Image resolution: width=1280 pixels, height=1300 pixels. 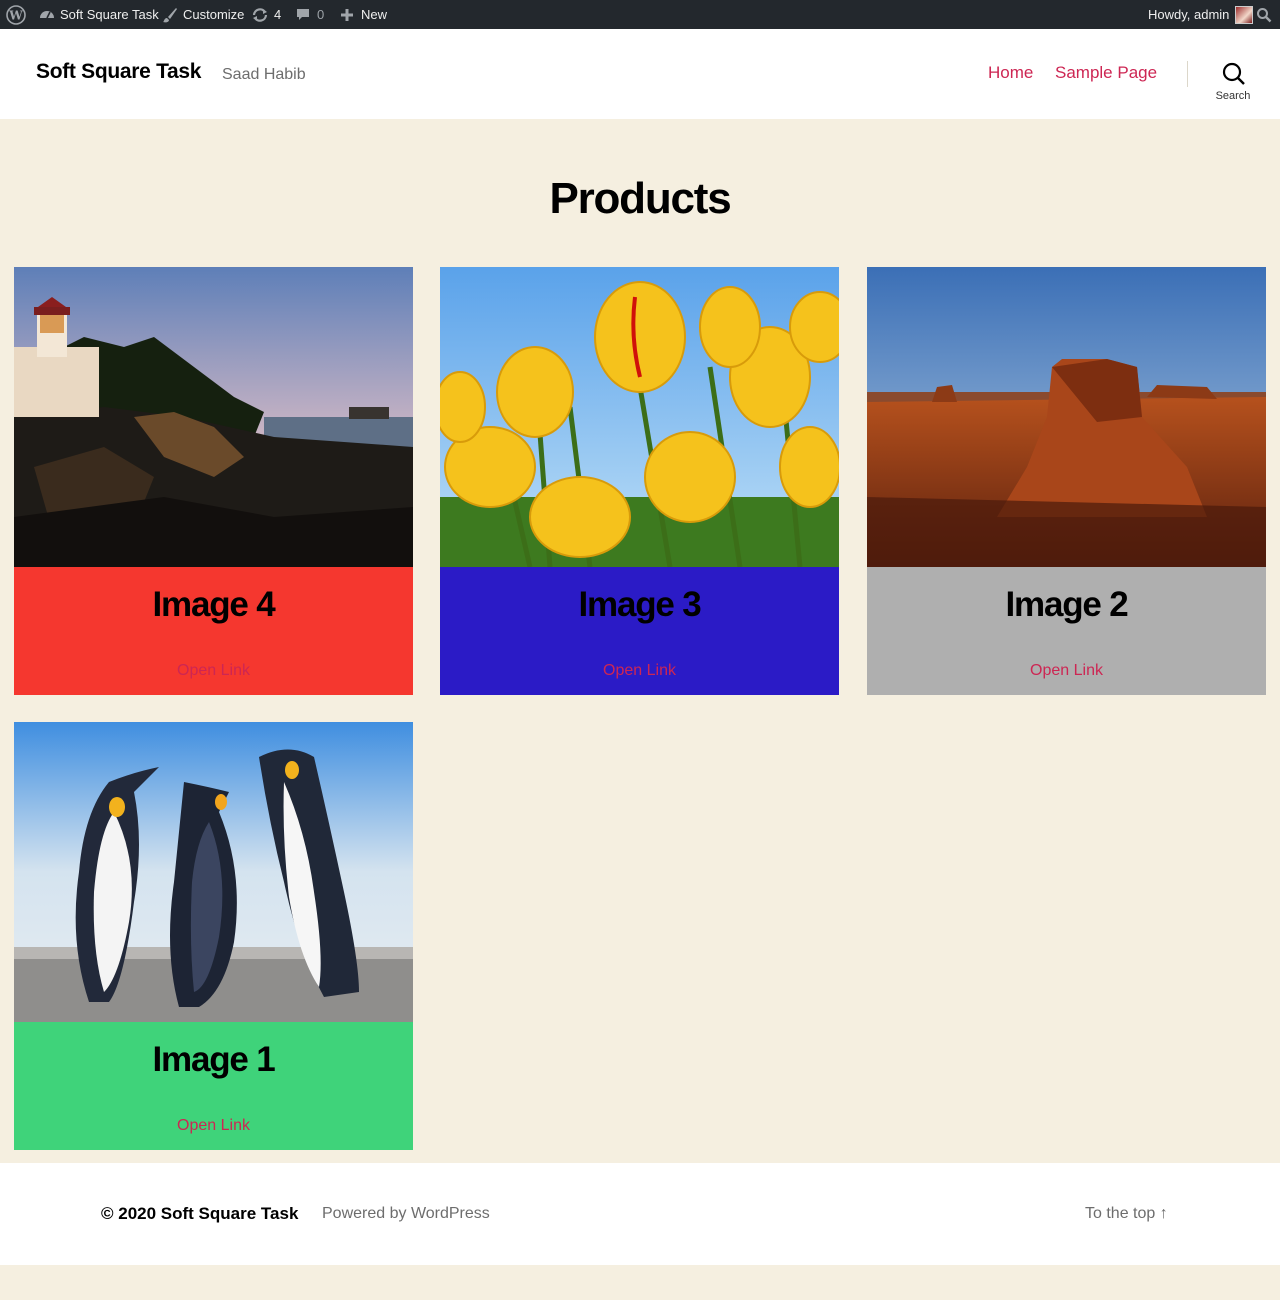 What do you see at coordinates (199, 1214) in the screenshot?
I see `footer-copyright: © 2020 Soft Square Task` at bounding box center [199, 1214].